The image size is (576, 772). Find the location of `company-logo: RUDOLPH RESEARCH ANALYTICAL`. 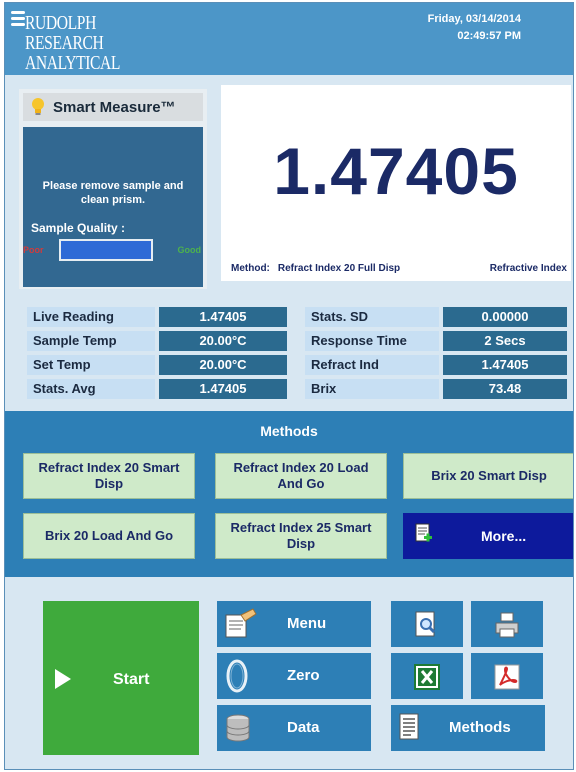

company-logo: RUDOLPH RESEARCH ANALYTICAL is located at coordinates (71, 41).